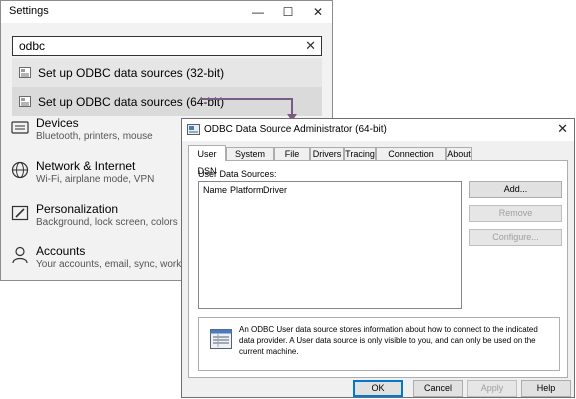 The image size is (576, 399). I want to click on column-platform: Platform, so click(247, 190).